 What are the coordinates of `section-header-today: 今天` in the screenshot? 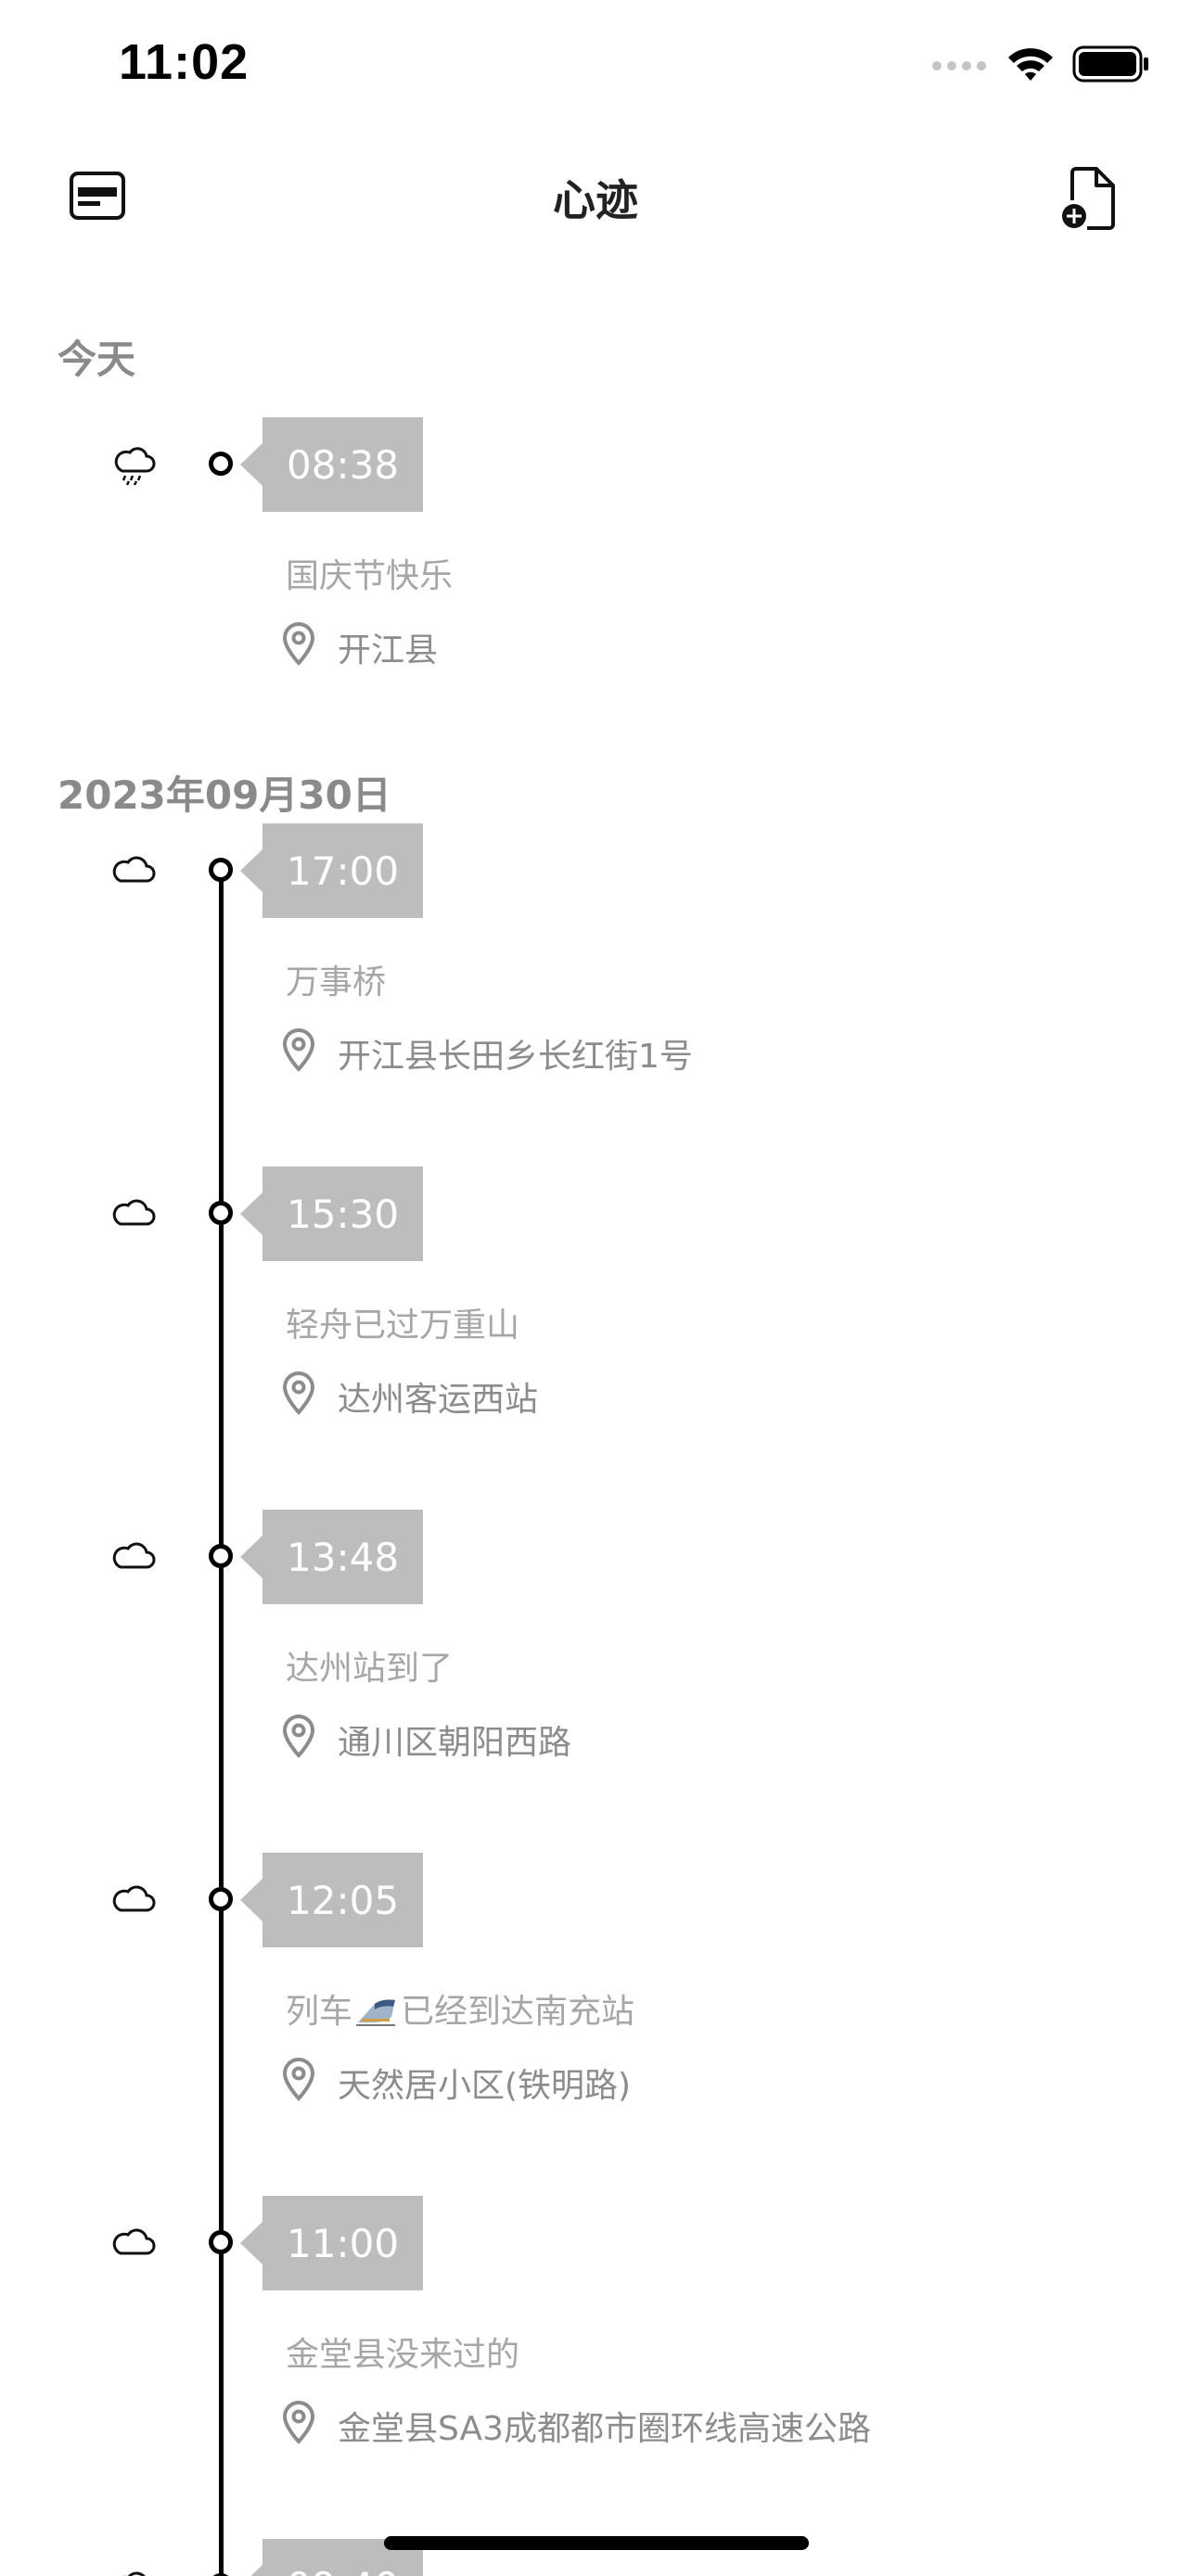 It's located at (97, 359).